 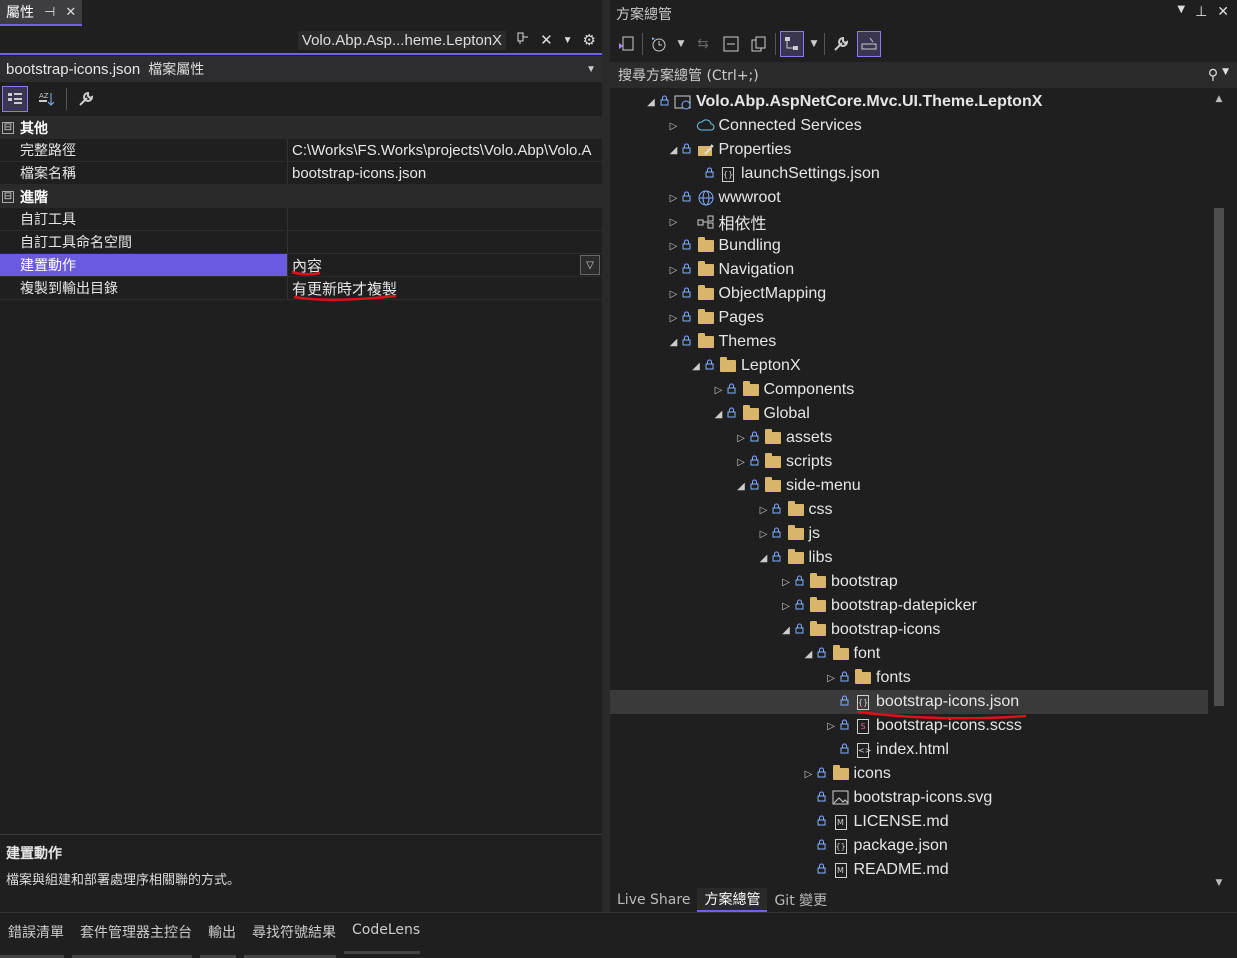 What do you see at coordinates (800, 900) in the screenshot?
I see `tab-2: Git 變更` at bounding box center [800, 900].